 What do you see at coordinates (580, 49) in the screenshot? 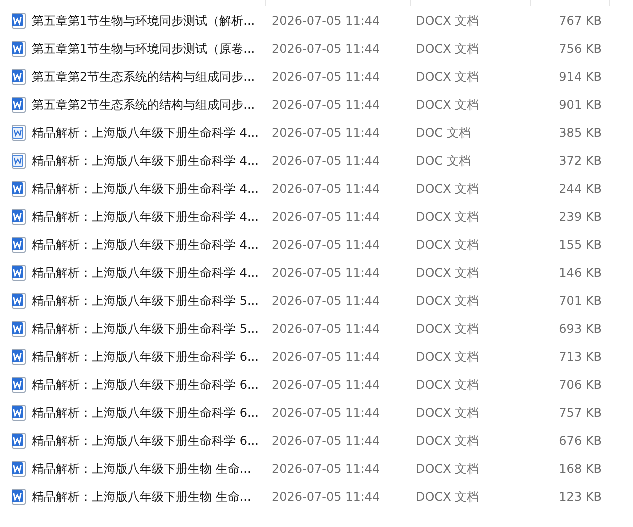
I see `file-size: 756 KB` at bounding box center [580, 49].